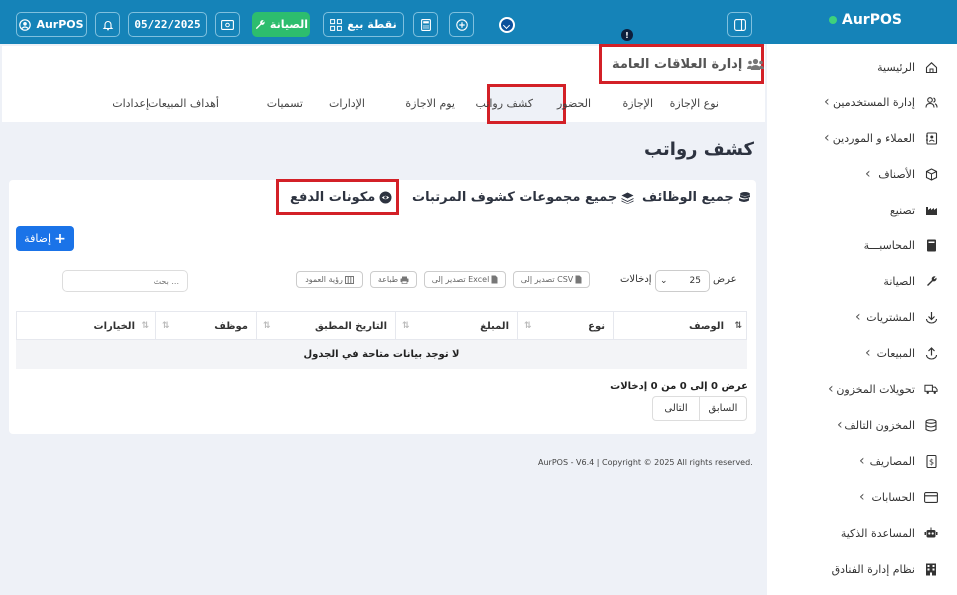 The width and height of the screenshot is (957, 595). Describe the element at coordinates (756, 64) in the screenshot. I see `users-group-icon` at that location.